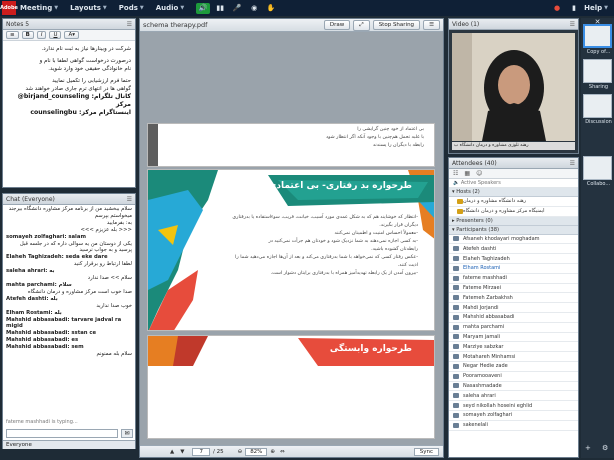 This screenshot has height=460, width=614. I want to click on prev-page-icon: ▲, so click(172, 452).